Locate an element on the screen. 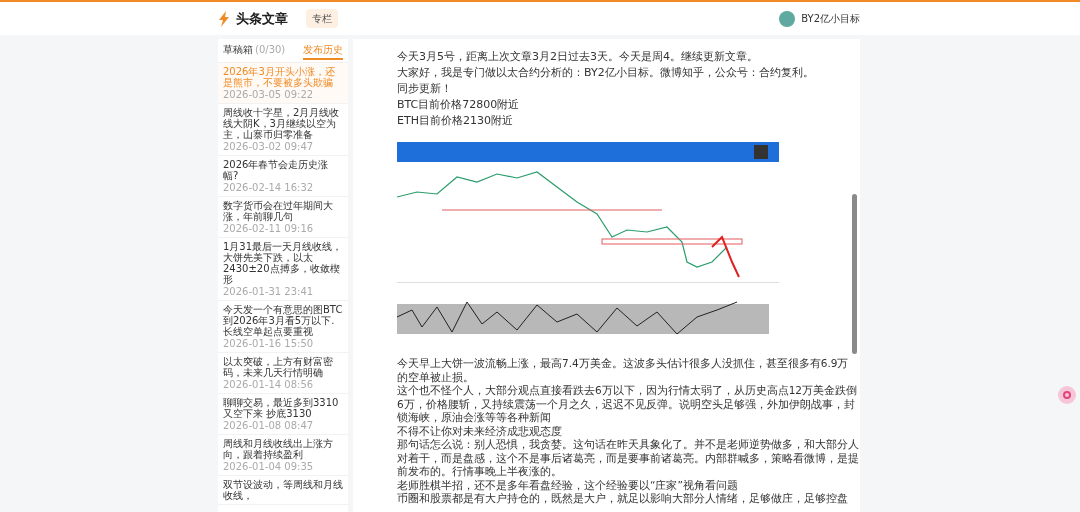 Image resolution: width=1080 pixels, height=512 pixels. logo-text: 头条文章 is located at coordinates (262, 18).